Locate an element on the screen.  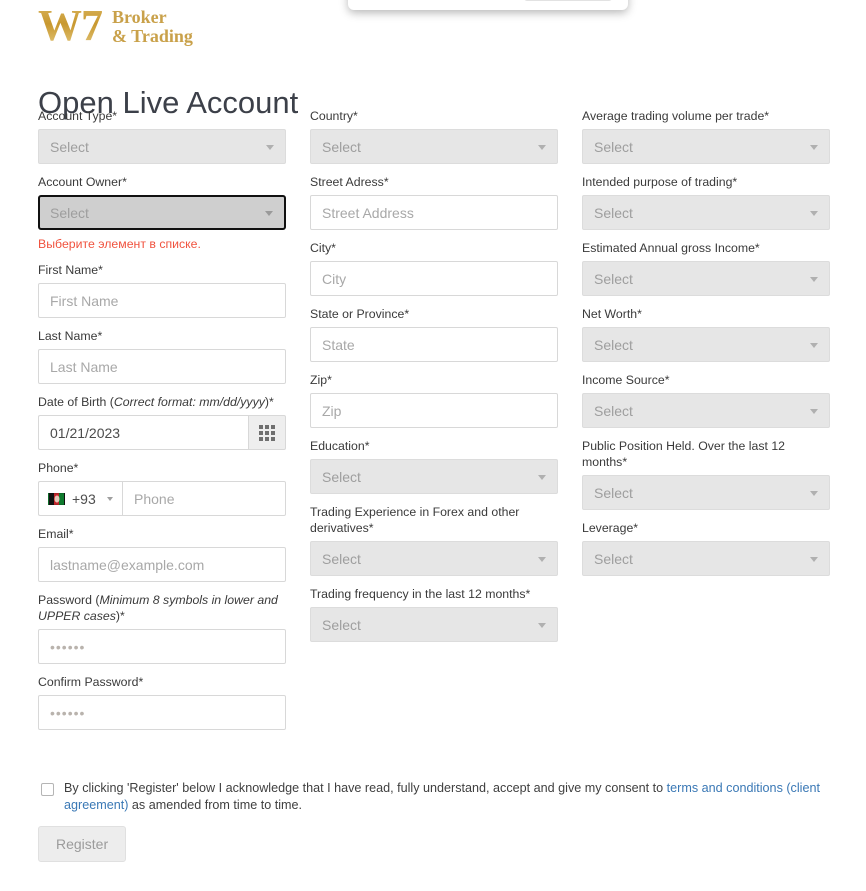
select-value-country: Select is located at coordinates (341, 146).